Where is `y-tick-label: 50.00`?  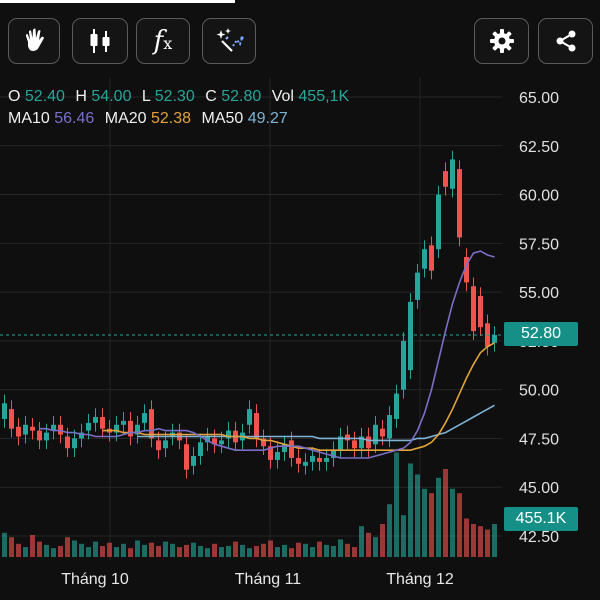 y-tick-label: 50.00 is located at coordinates (539, 391).